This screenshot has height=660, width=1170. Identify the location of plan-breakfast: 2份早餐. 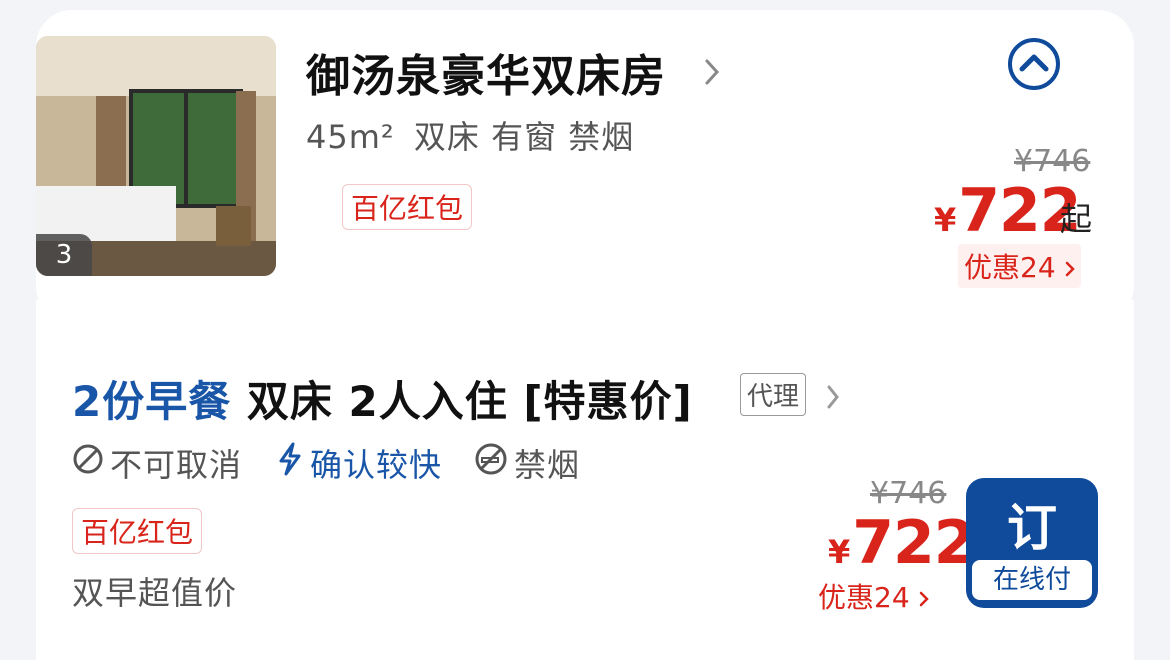
(152, 401).